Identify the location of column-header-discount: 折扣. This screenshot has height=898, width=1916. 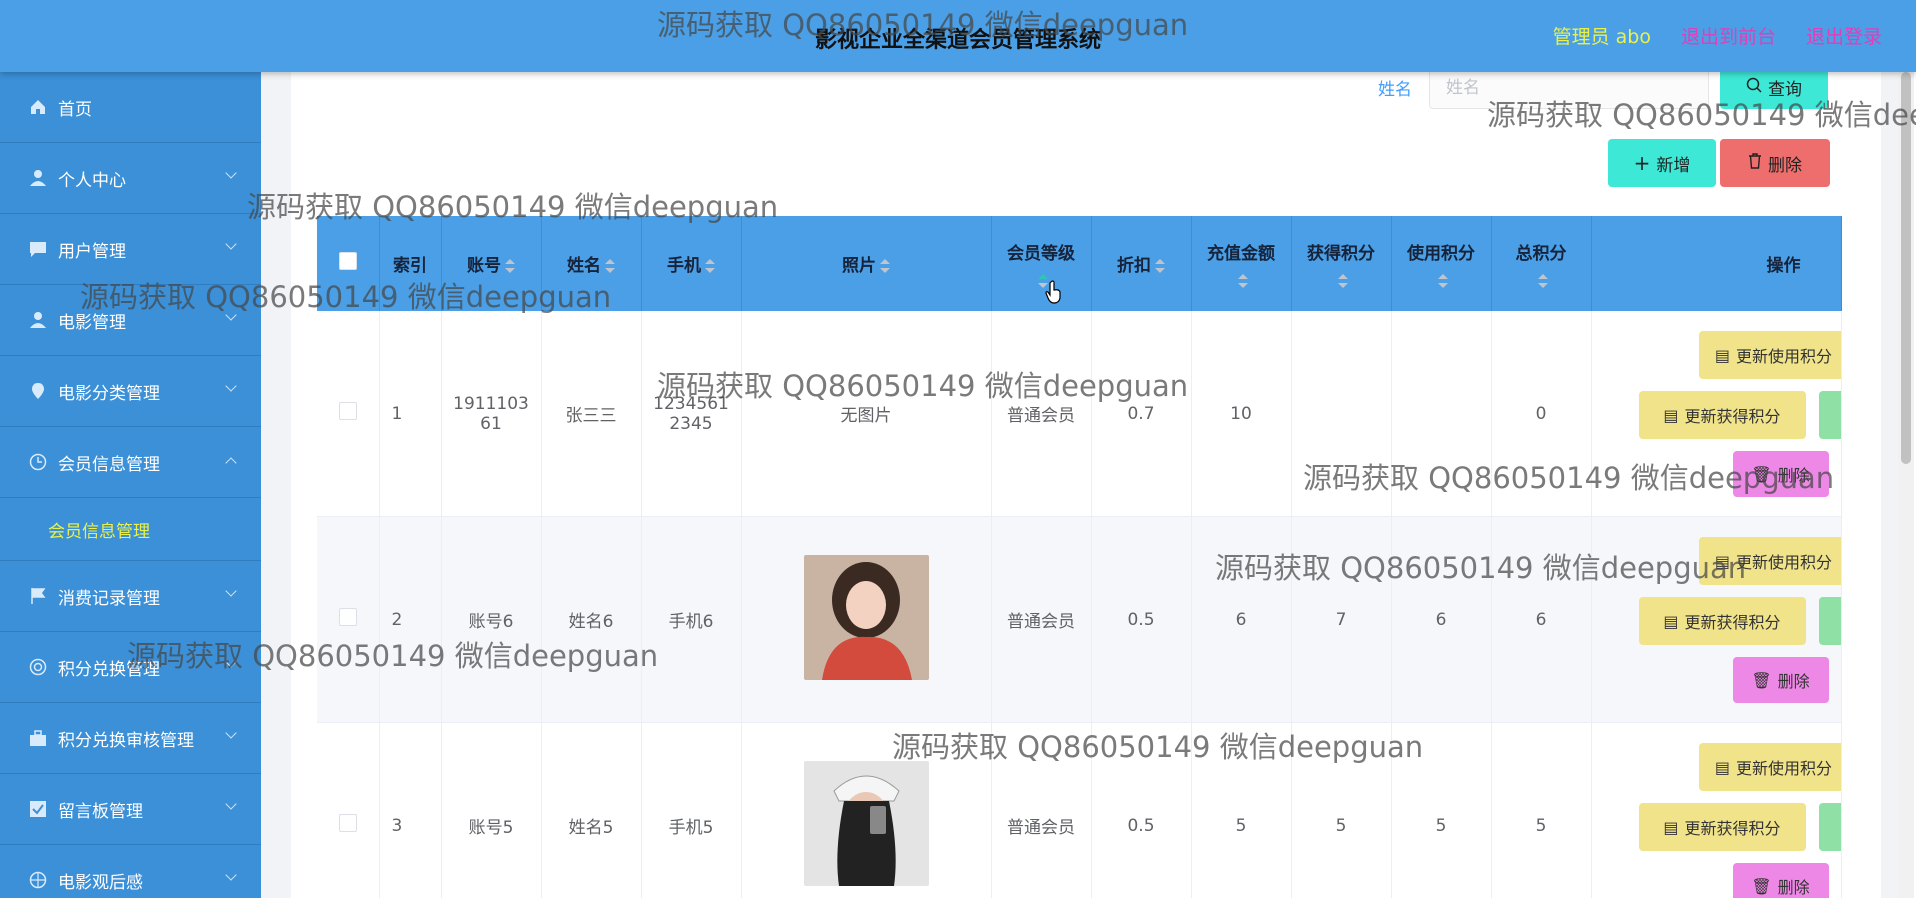
(1141, 263).